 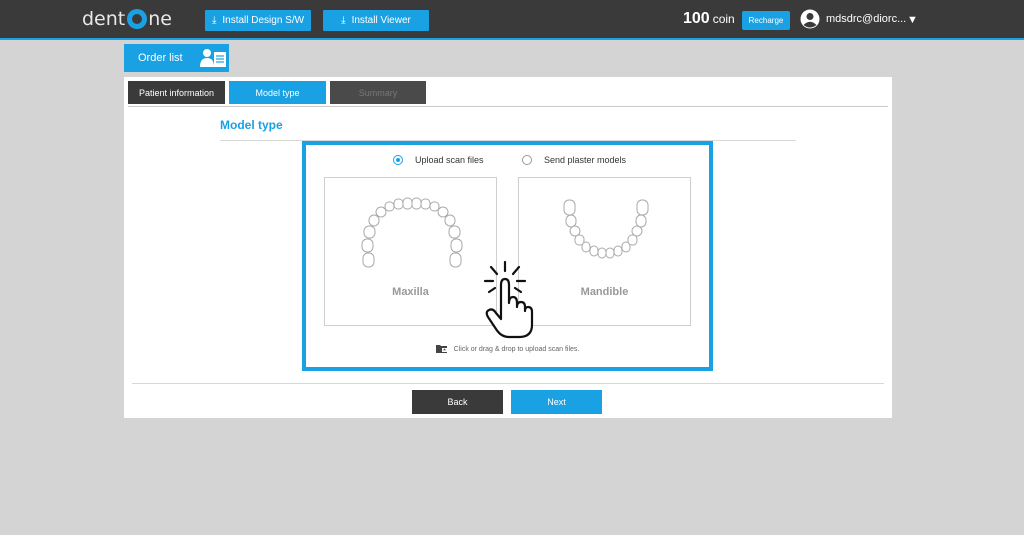 I want to click on back-button: Back, so click(x=457, y=402).